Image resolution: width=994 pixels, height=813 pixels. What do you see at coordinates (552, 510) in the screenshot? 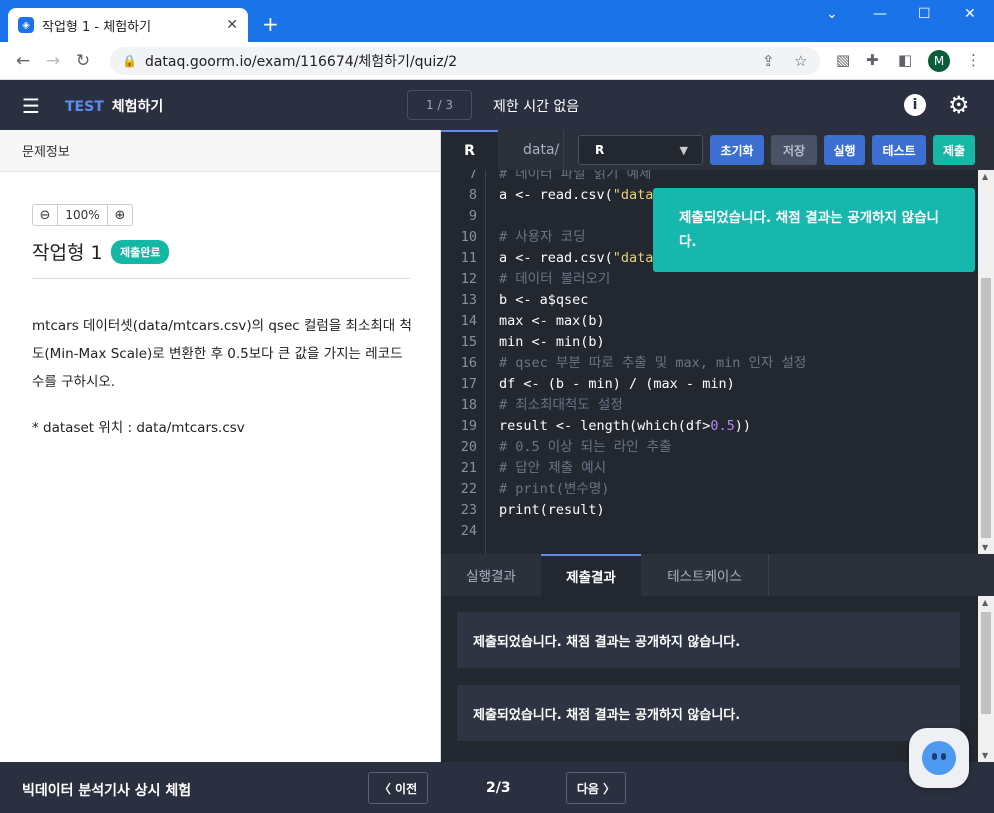
I see `code-line: print(result)` at bounding box center [552, 510].